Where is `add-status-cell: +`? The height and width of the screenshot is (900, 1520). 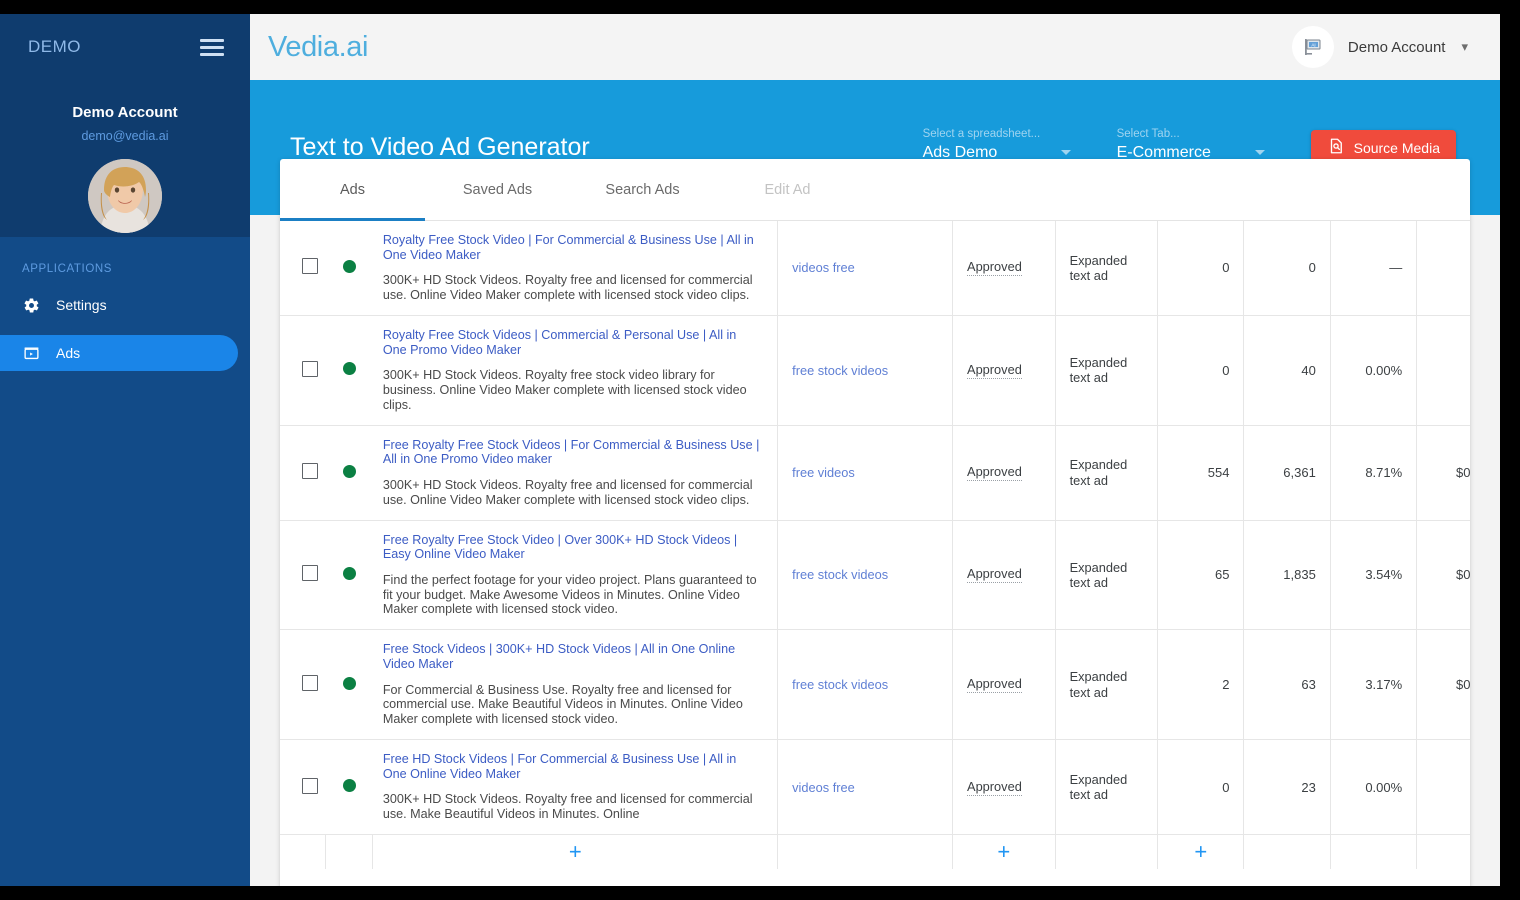
add-status-cell: + is located at coordinates (1004, 851).